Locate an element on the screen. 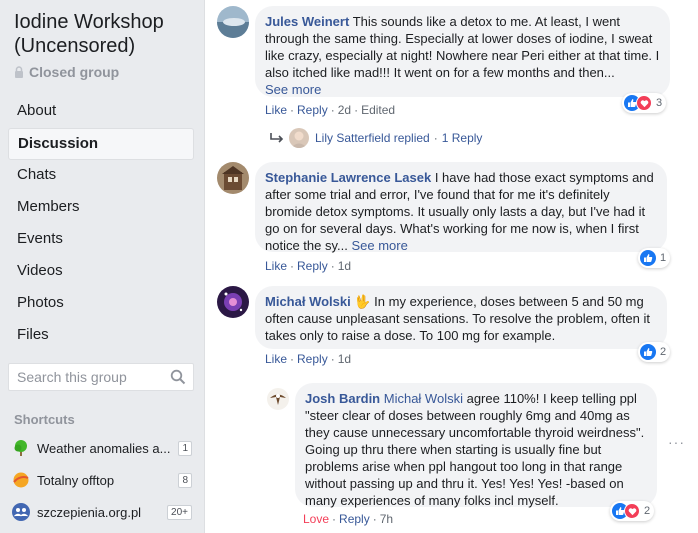 The height and width of the screenshot is (533, 698). nav-discussion: Discussion is located at coordinates (101, 144).